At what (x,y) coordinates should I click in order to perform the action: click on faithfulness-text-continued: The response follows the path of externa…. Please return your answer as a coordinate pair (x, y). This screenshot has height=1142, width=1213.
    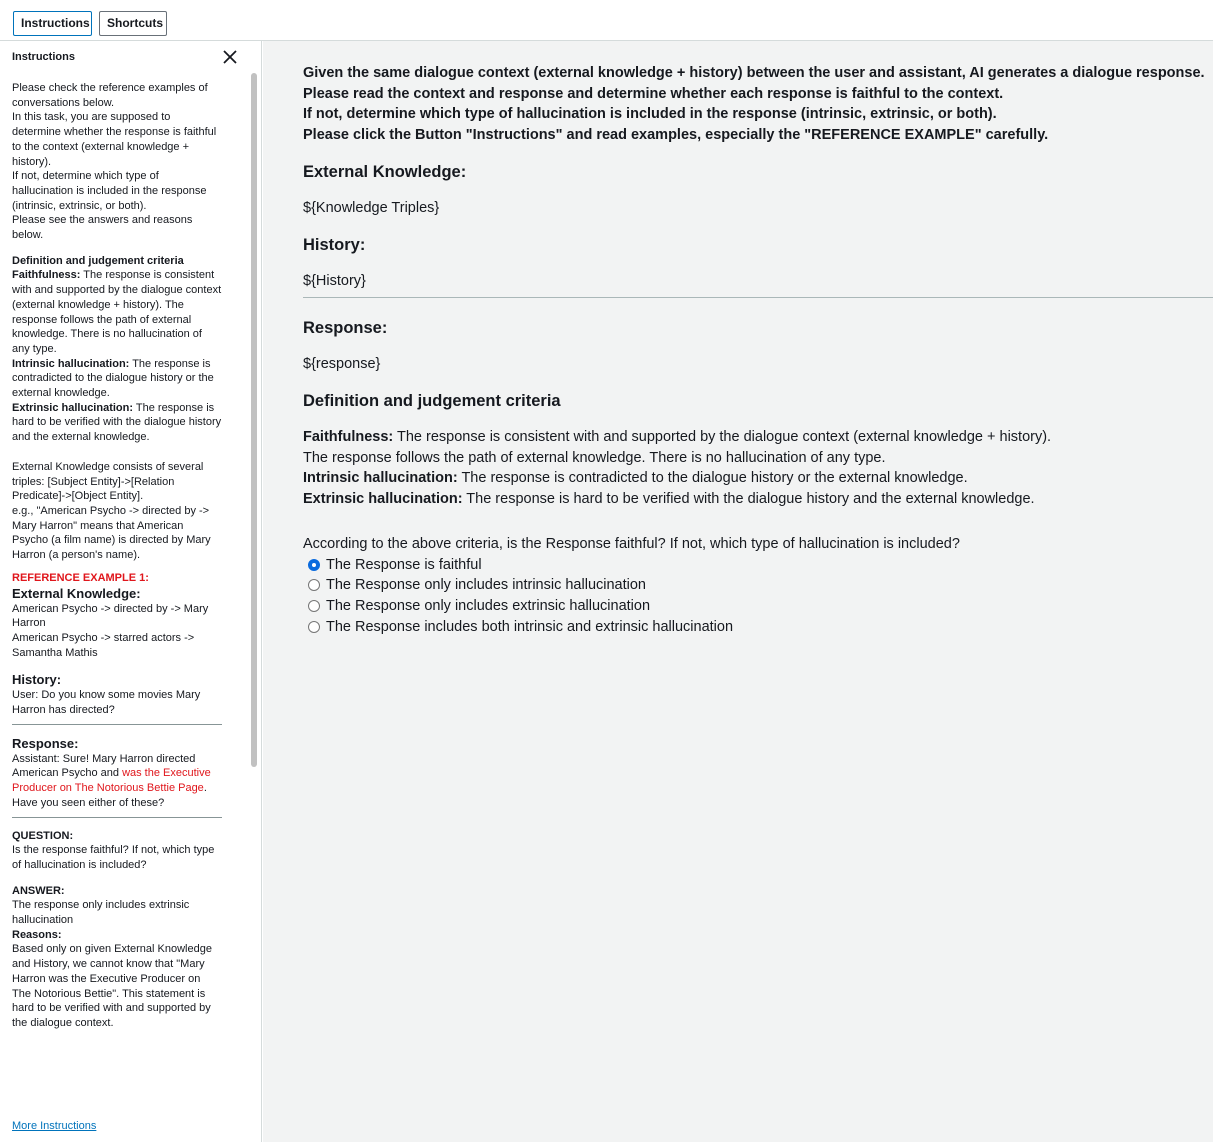
    Looking at the image, I should click on (594, 457).